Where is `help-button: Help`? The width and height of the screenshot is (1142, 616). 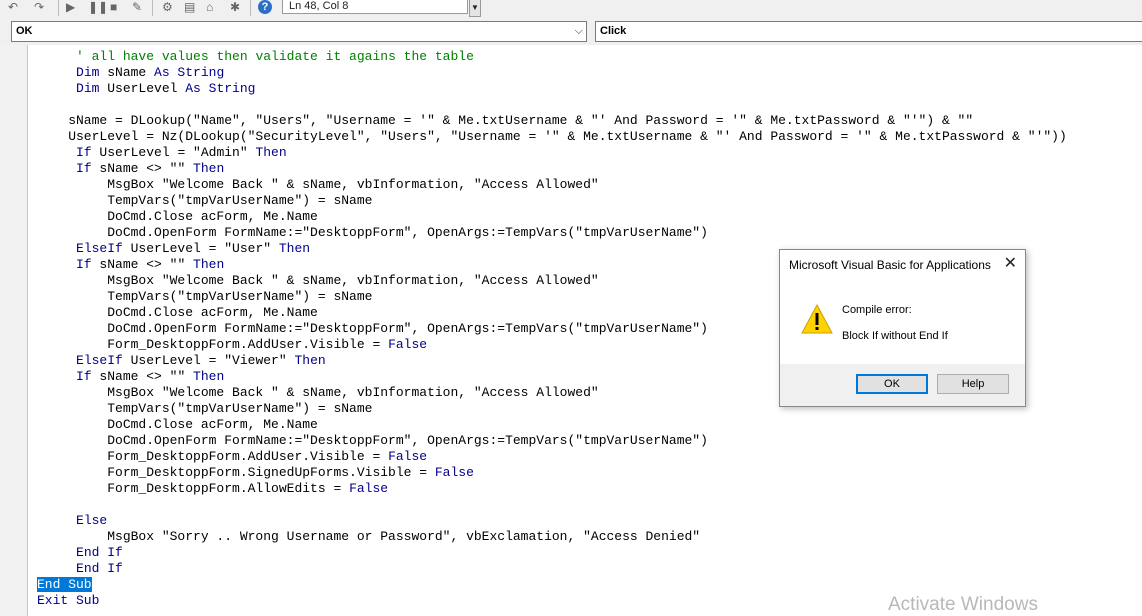
help-button: Help is located at coordinates (973, 384).